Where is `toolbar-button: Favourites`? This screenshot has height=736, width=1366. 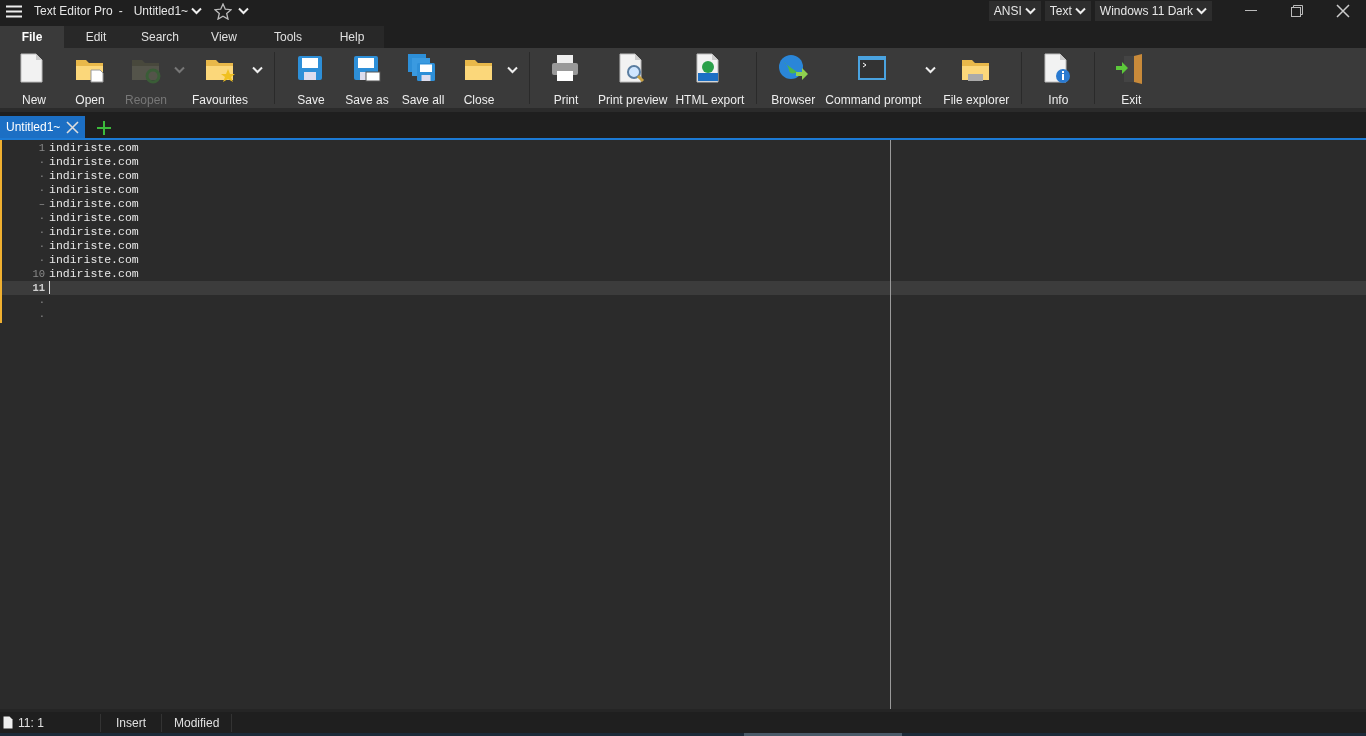 toolbar-button: Favourites is located at coordinates (220, 80).